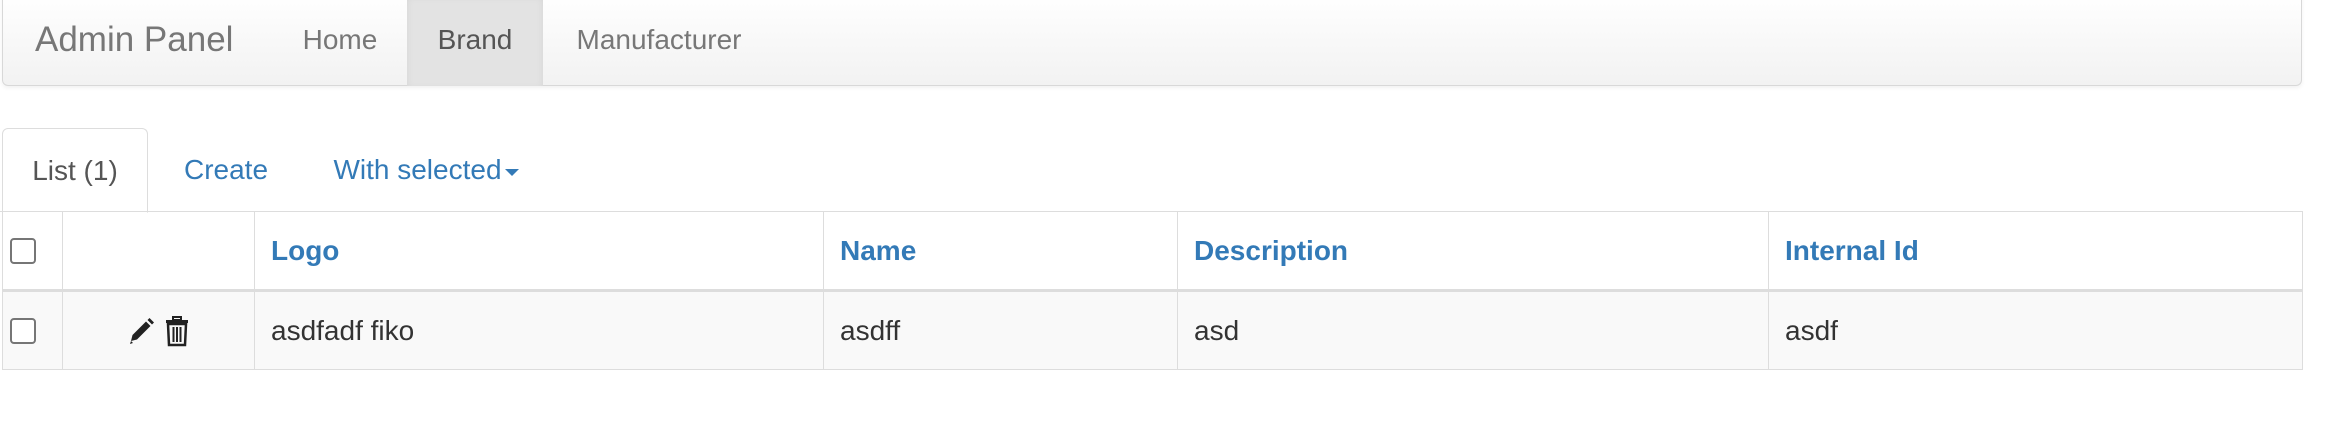 The height and width of the screenshot is (440, 2330). What do you see at coordinates (158, 251) in the screenshot?
I see `header-actions-cell` at bounding box center [158, 251].